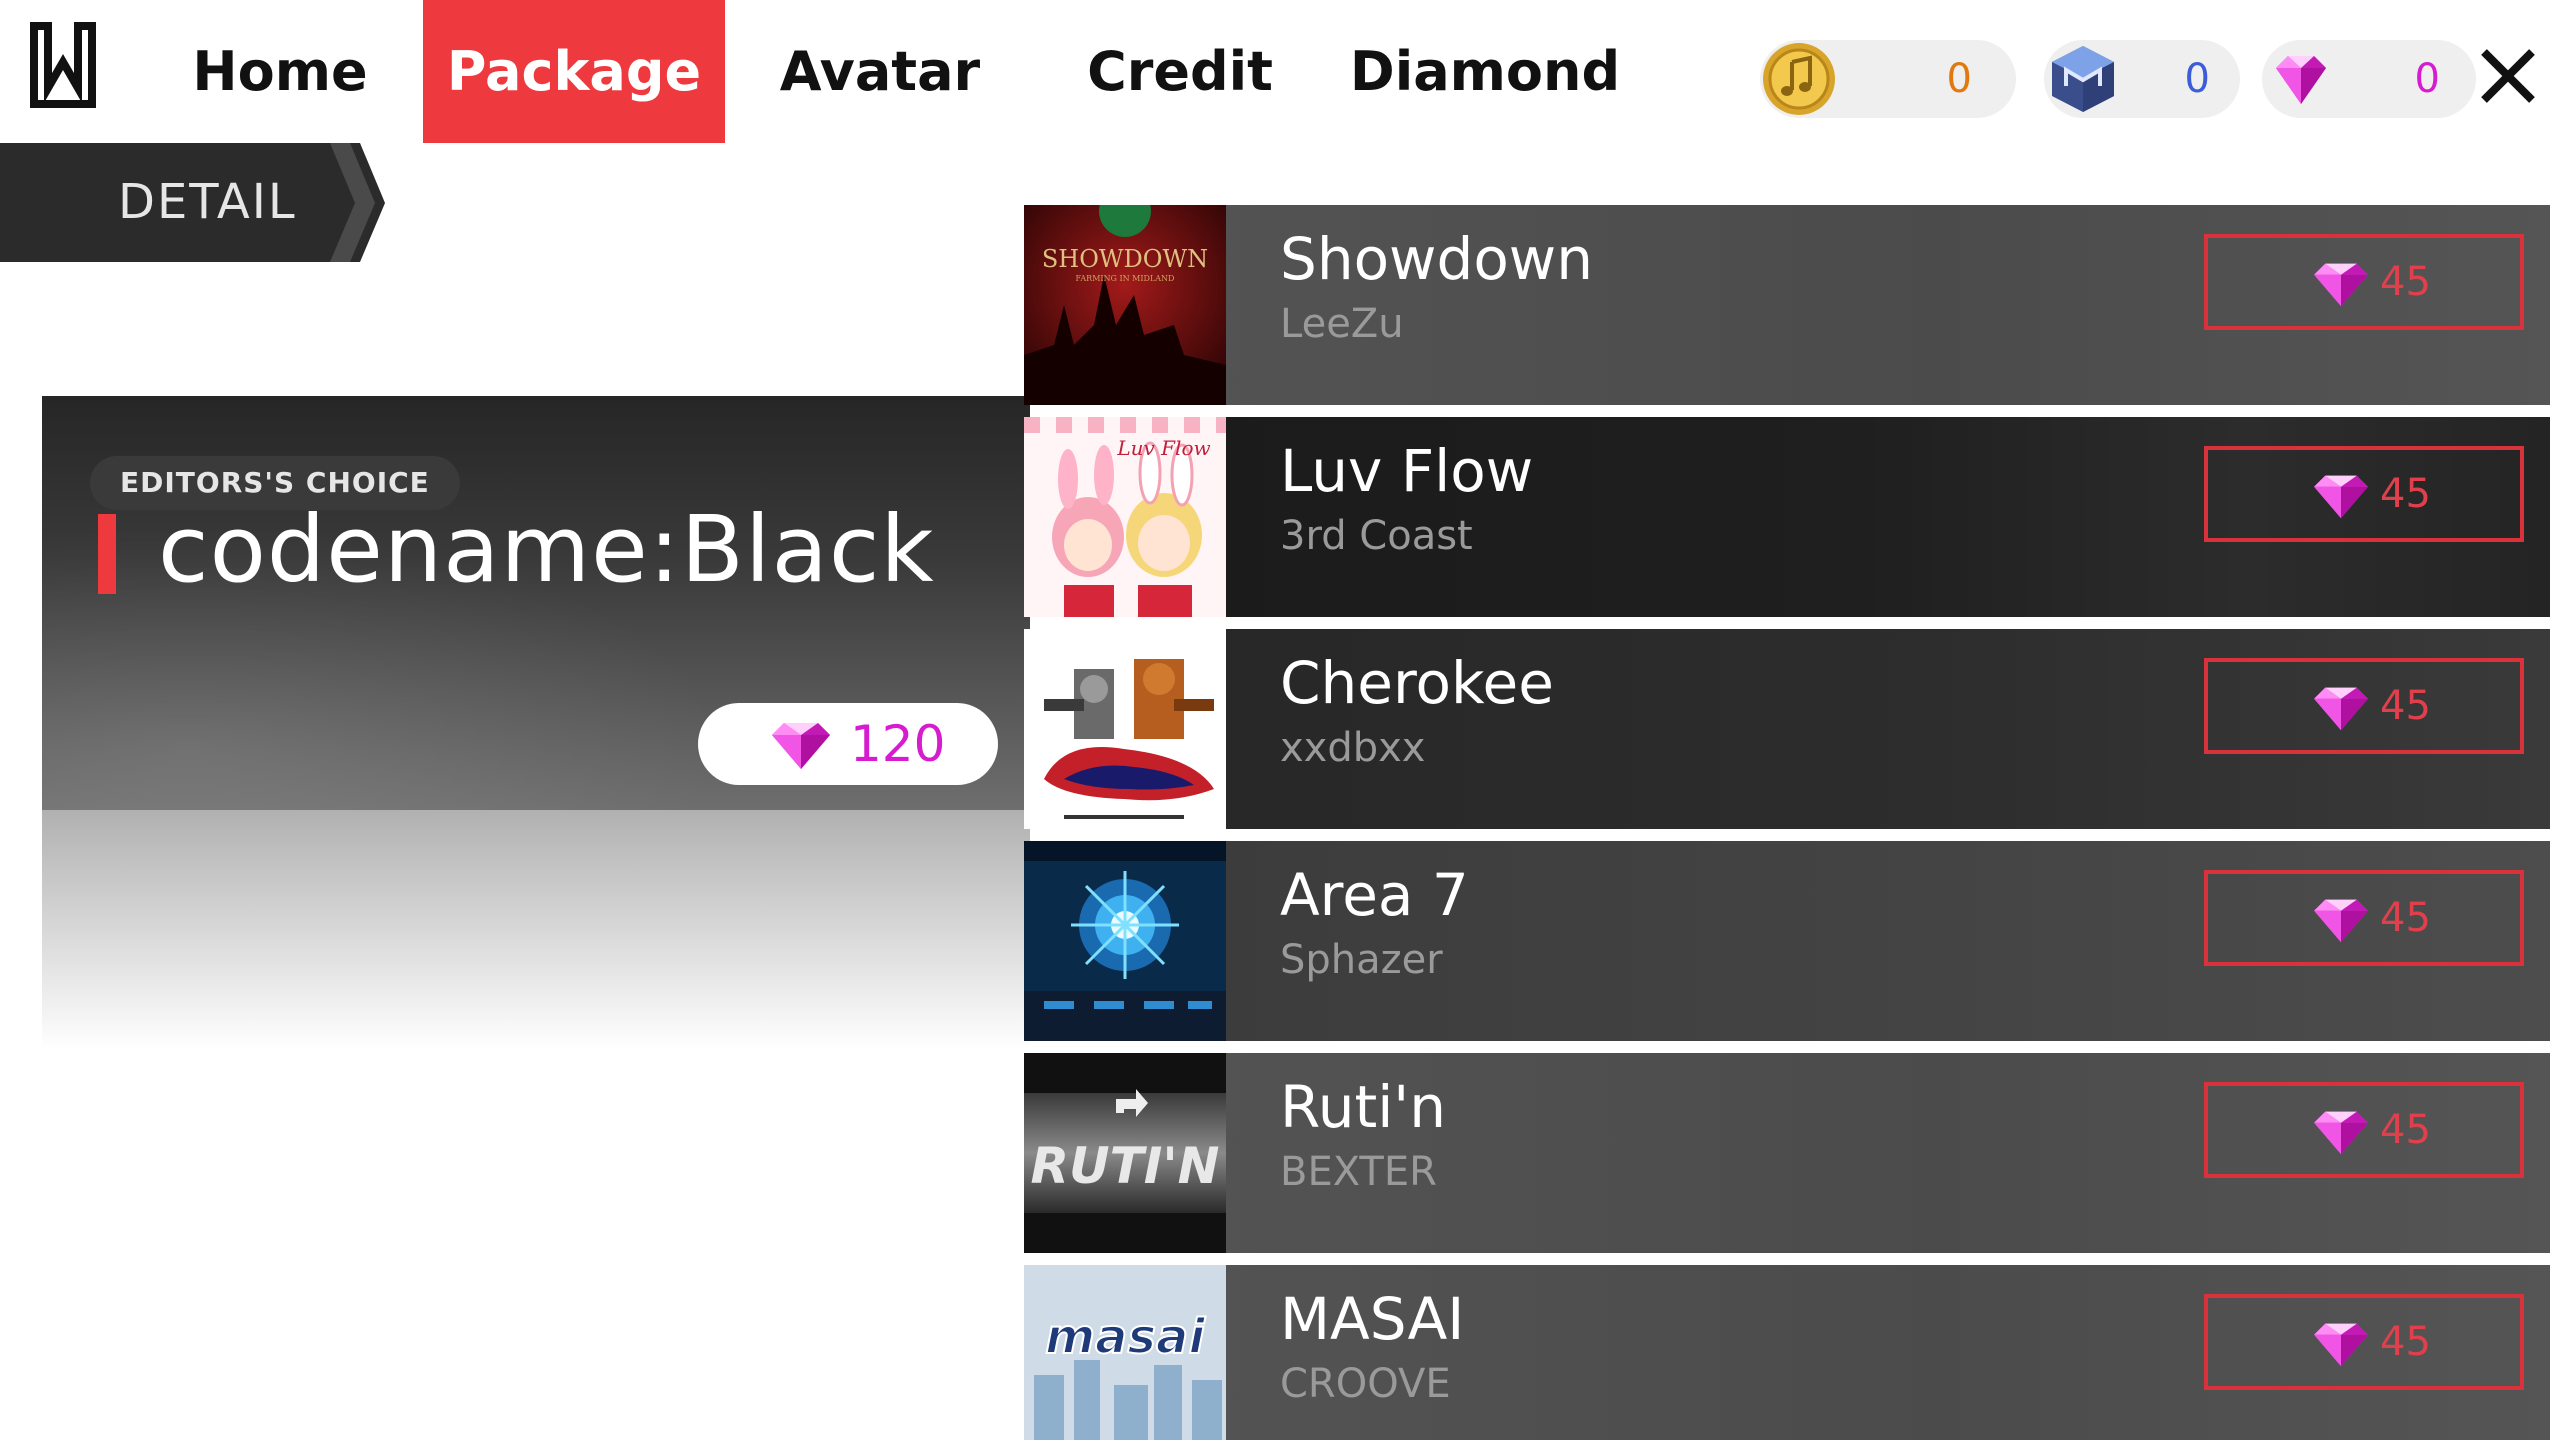 The width and height of the screenshot is (2560, 1440). Describe the element at coordinates (1407, 471) in the screenshot. I see `song-title: Luv Flow` at that location.